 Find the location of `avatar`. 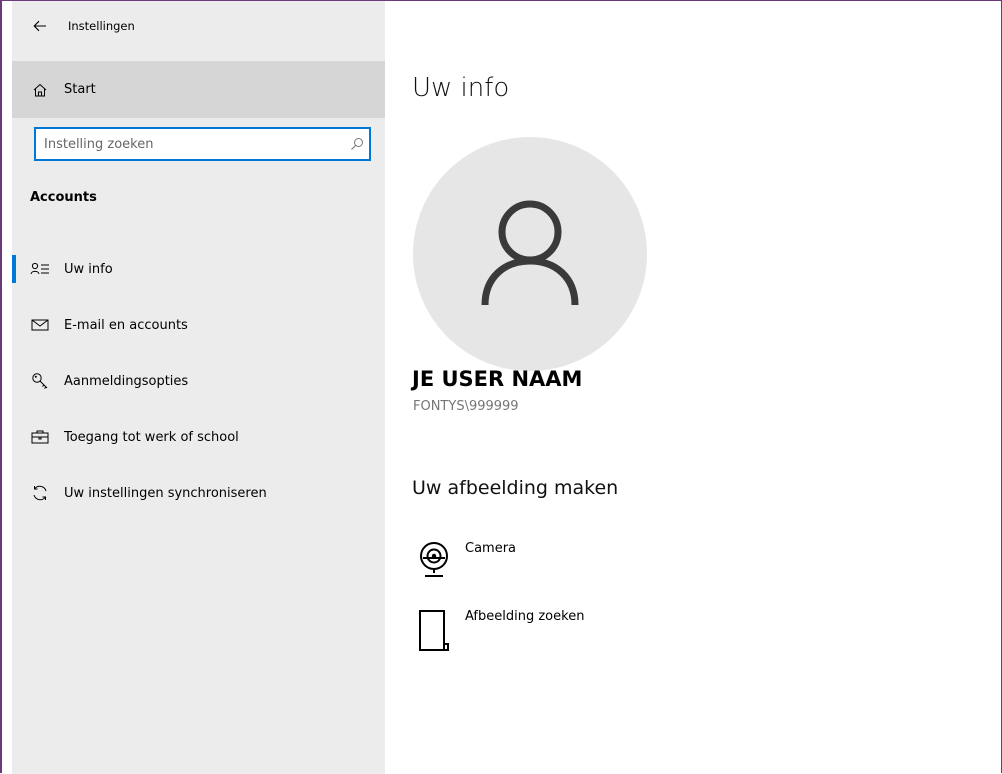

avatar is located at coordinates (530, 254).